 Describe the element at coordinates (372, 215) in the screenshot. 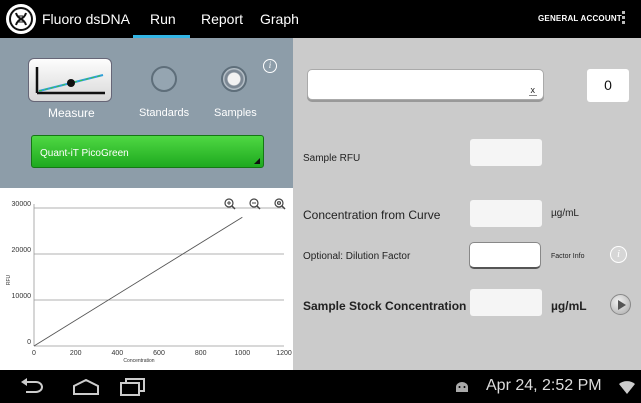

I see `concentration-label: Concentration from Curve` at that location.